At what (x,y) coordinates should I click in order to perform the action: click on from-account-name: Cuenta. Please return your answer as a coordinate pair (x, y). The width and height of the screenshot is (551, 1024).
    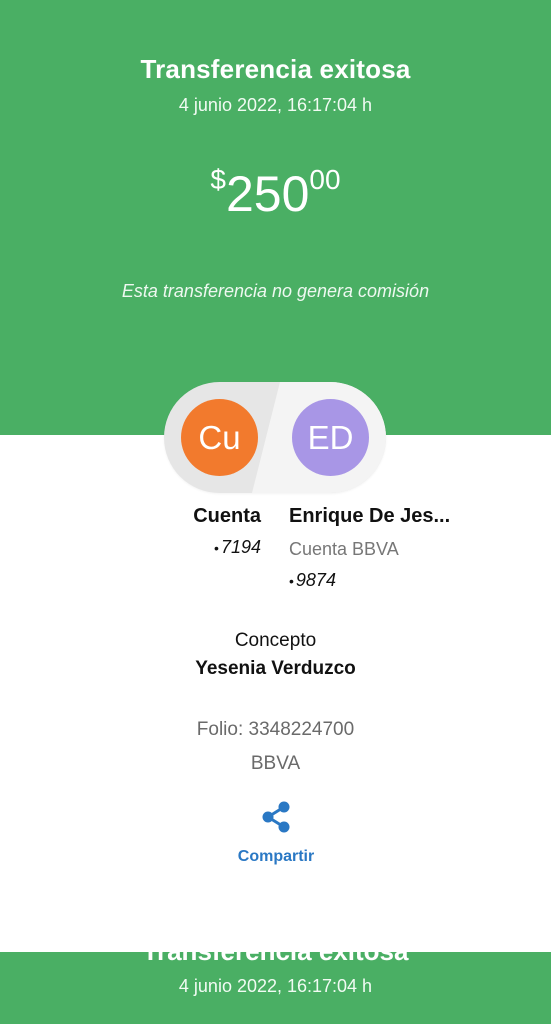
    Looking at the image, I should click on (227, 516).